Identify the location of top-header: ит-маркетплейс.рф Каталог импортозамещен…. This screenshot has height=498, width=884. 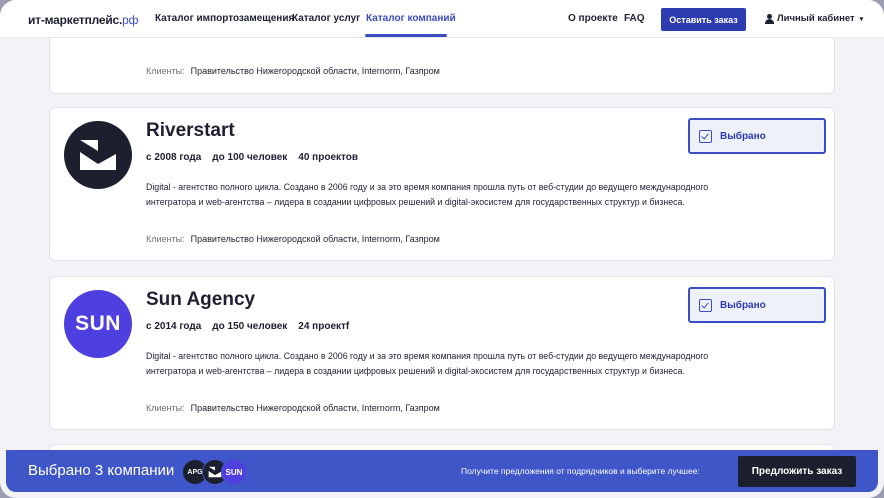
(442, 19).